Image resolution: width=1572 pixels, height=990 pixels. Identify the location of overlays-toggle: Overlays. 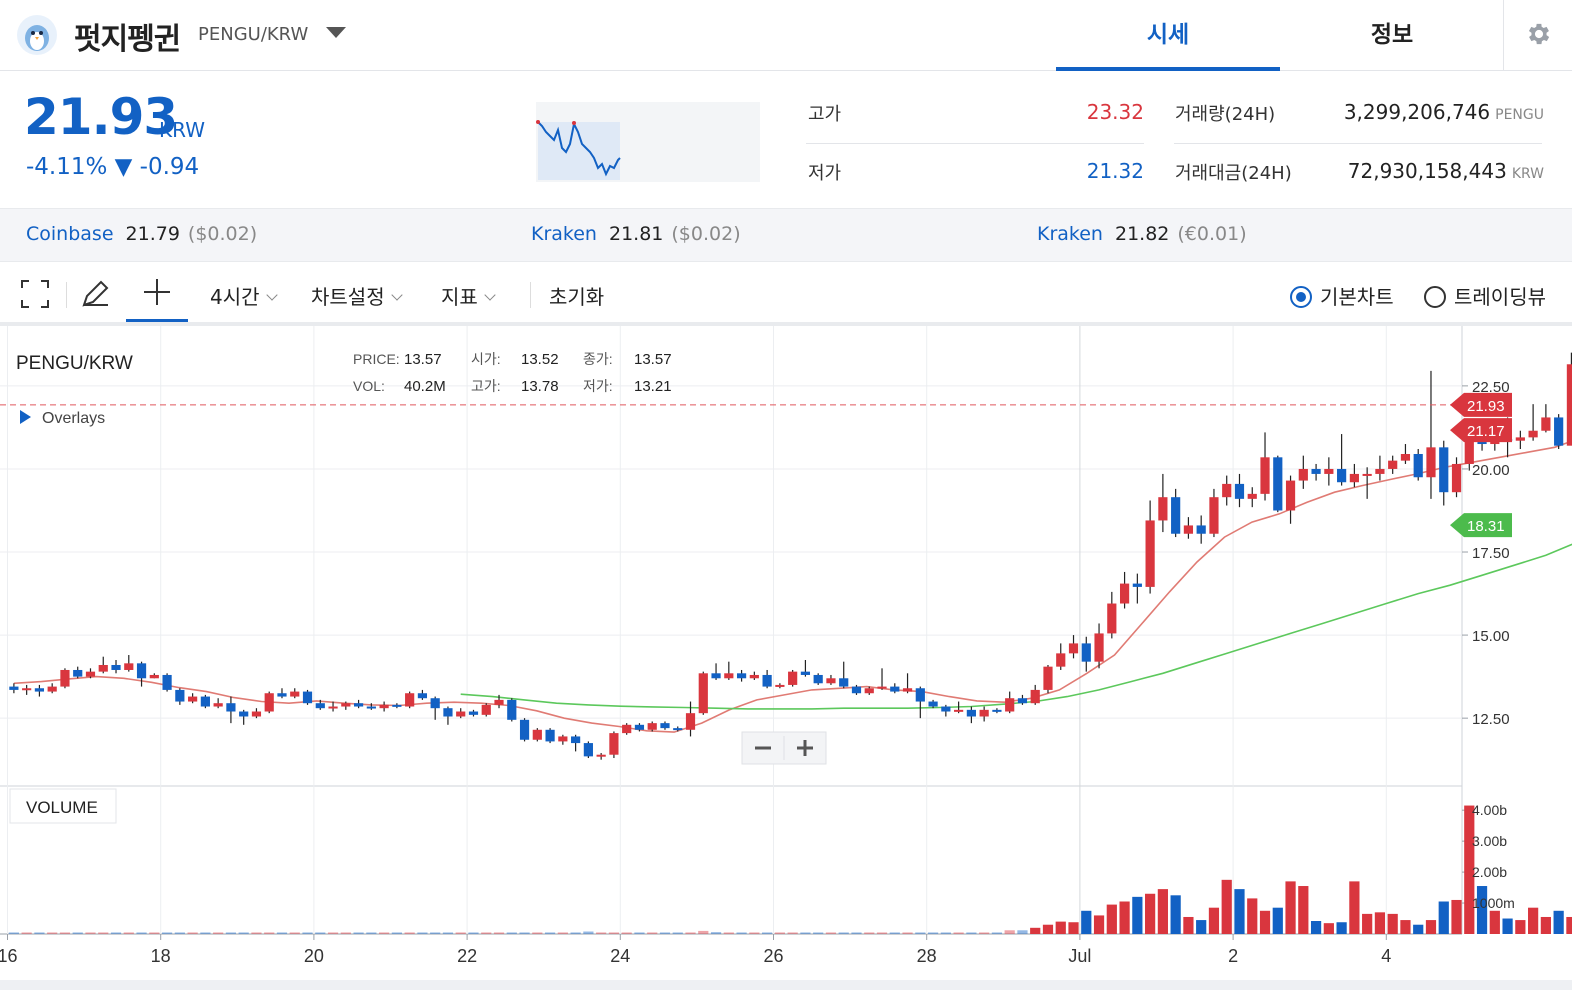
(62, 418).